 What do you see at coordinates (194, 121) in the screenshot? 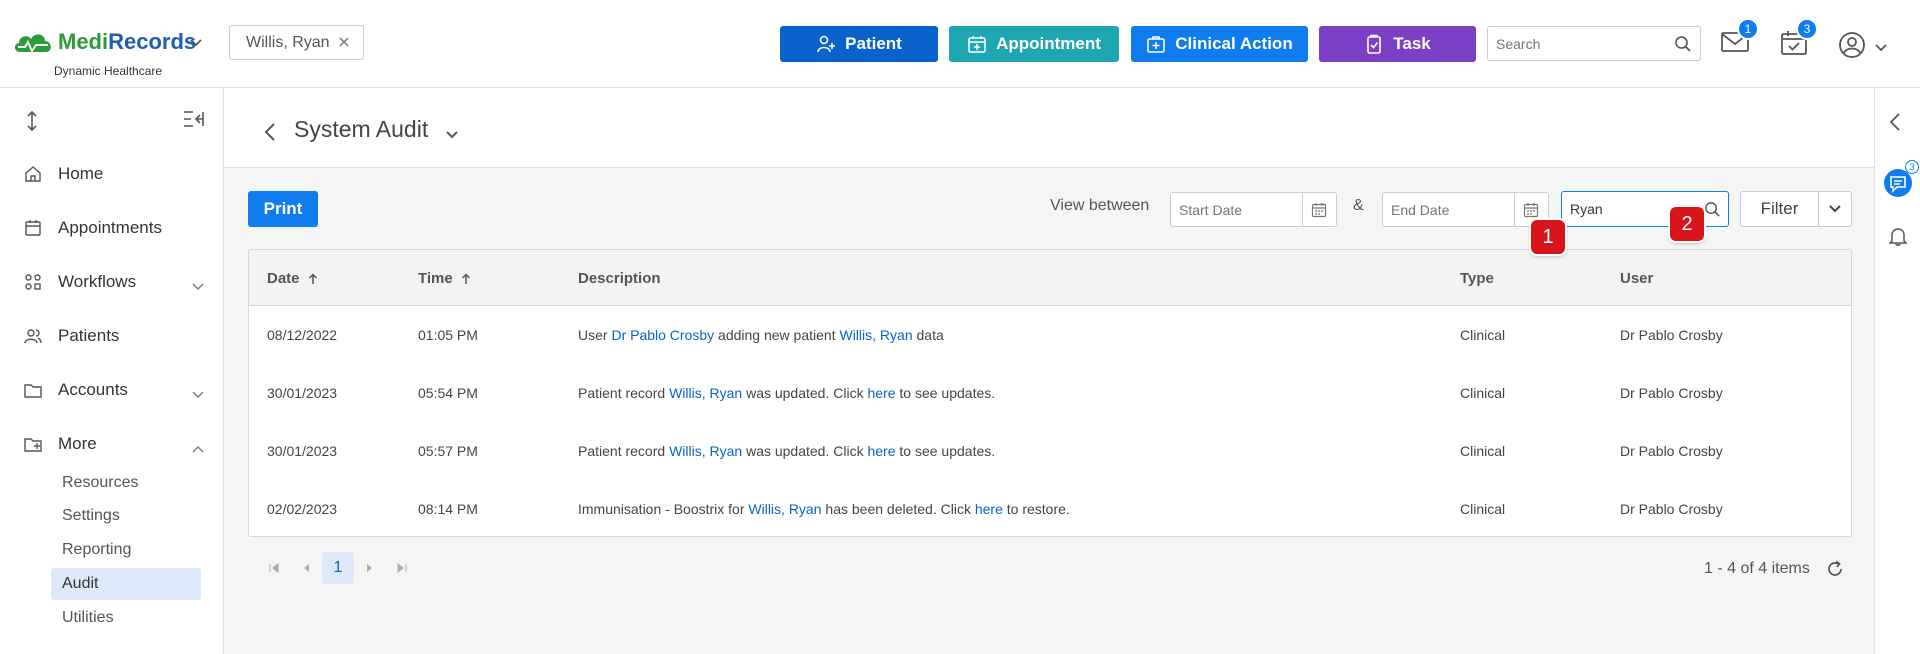
I see `collapse-sidebar-icon` at bounding box center [194, 121].